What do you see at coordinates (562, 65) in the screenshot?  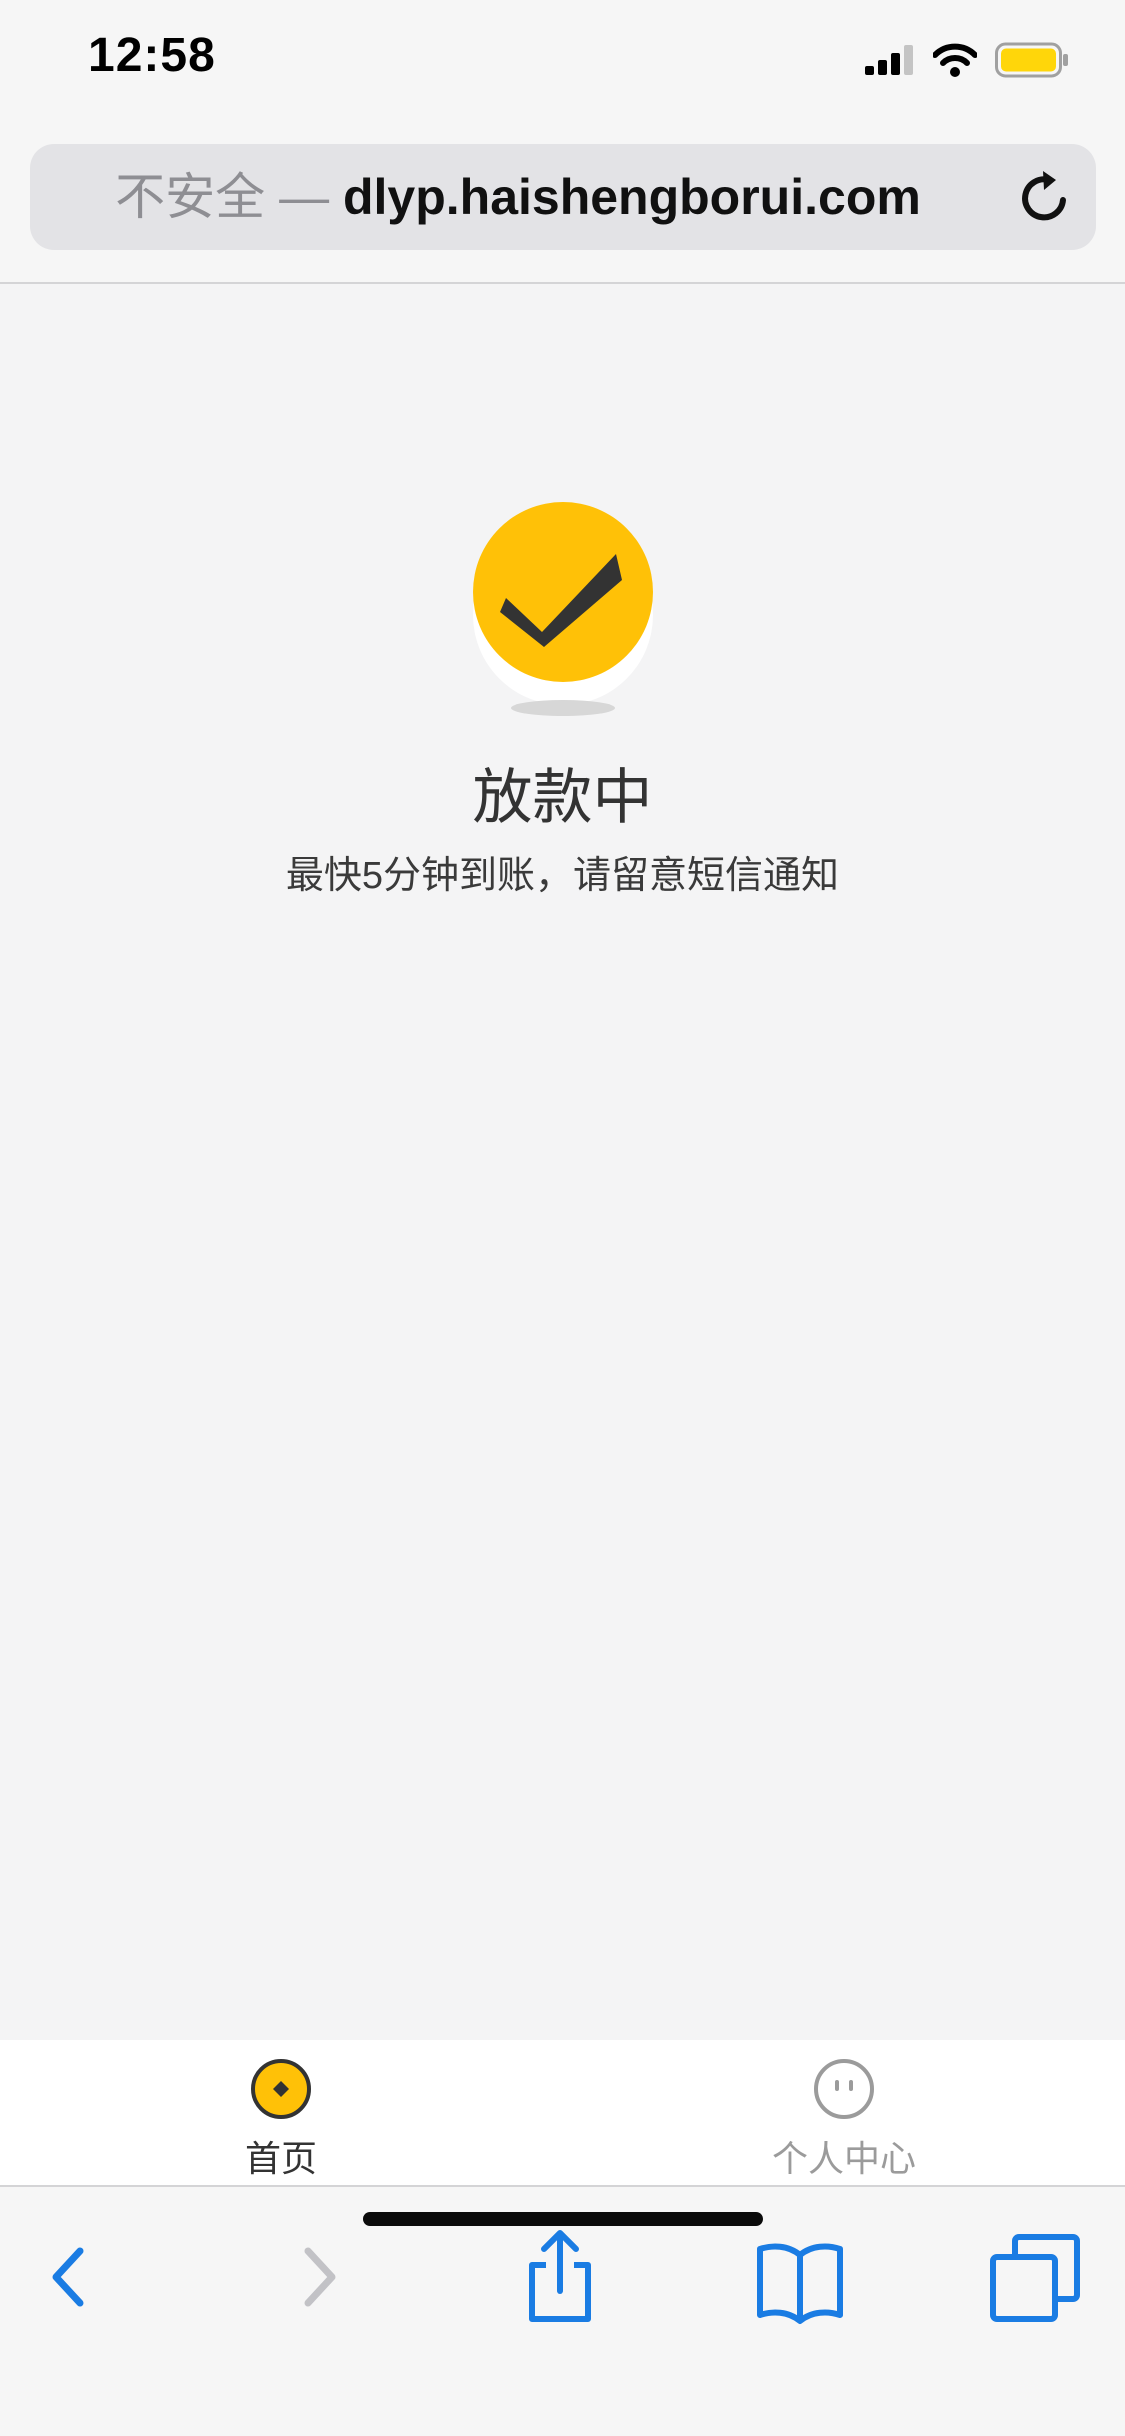 I see `status-bar: 12:58` at bounding box center [562, 65].